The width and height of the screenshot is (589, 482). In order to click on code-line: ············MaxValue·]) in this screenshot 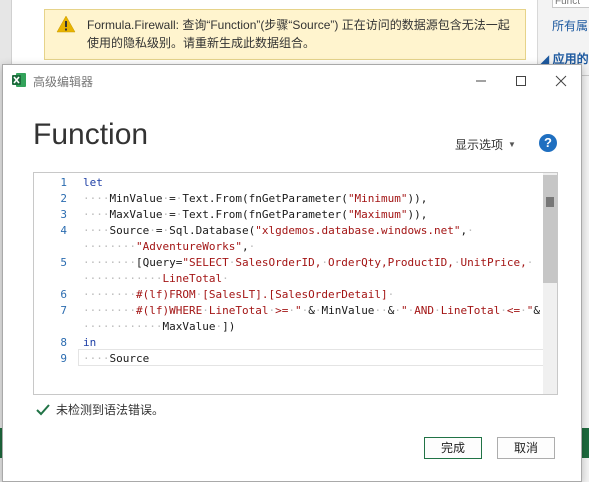, I will do `click(159, 326)`.